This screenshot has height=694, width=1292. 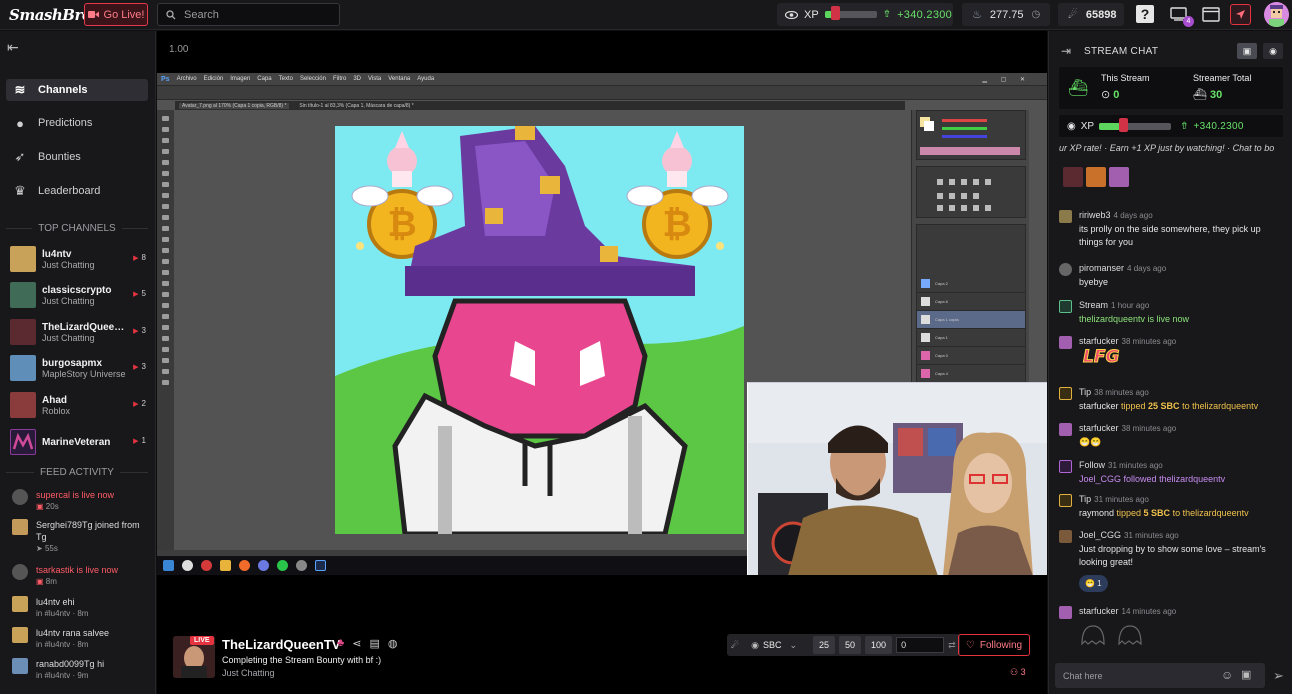 I want to click on tip-icon, so click(x=1065, y=393).